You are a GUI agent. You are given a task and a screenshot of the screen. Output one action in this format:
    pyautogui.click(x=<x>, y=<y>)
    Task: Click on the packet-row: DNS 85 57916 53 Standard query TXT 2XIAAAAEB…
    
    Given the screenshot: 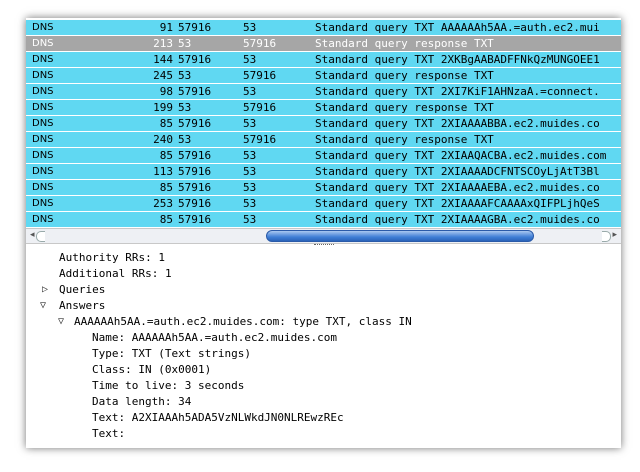 What is the action you would take?
    pyautogui.click(x=323, y=188)
    